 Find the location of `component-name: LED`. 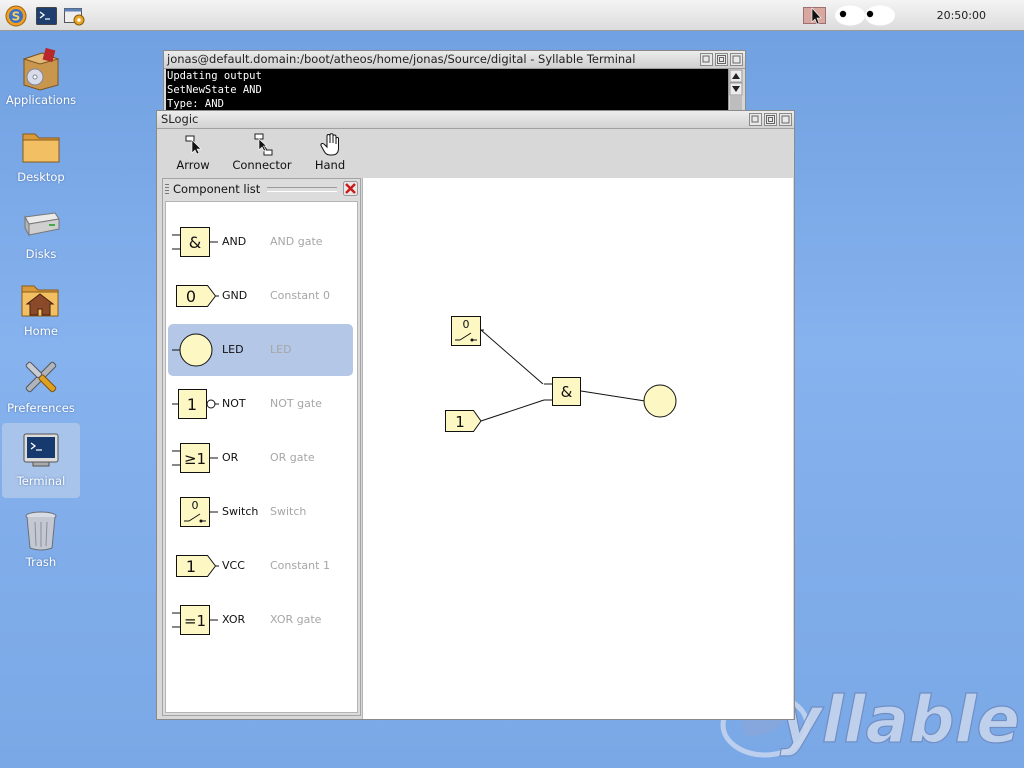

component-name: LED is located at coordinates (233, 349).